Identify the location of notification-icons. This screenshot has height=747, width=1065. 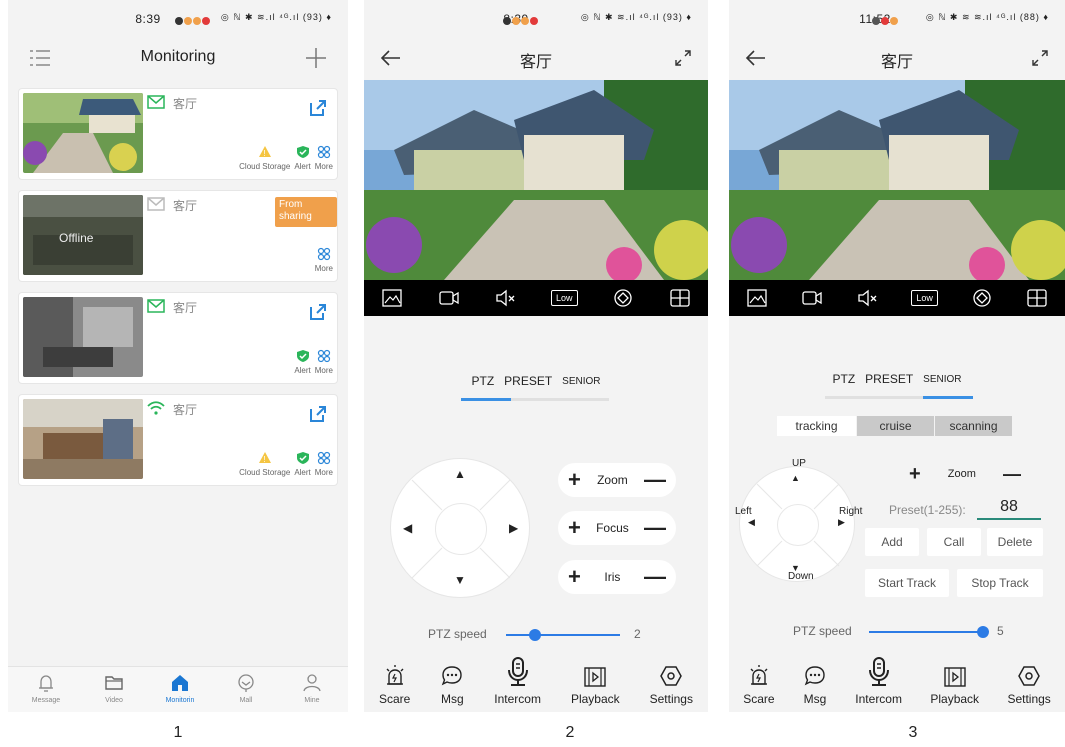
(192, 20).